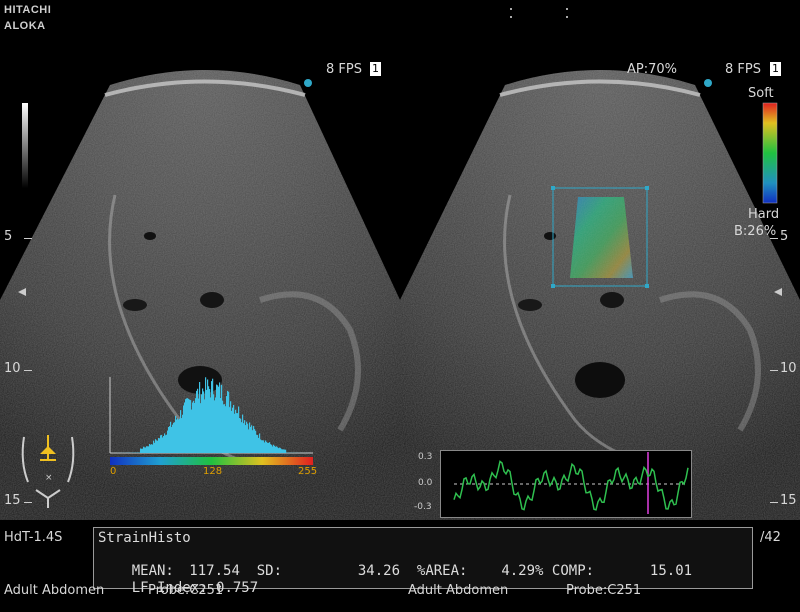 This screenshot has width=800, height=612. Describe the element at coordinates (212, 427) in the screenshot. I see `strain-histogram` at that location.